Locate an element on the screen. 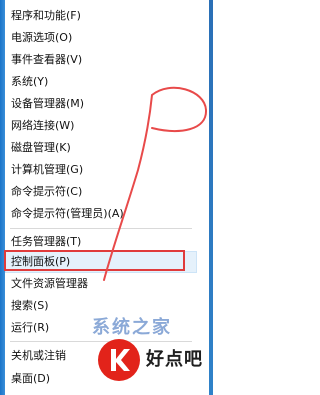 The height and width of the screenshot is (395, 320). menu-item-label: 控制面板(P) is located at coordinates (41, 261).